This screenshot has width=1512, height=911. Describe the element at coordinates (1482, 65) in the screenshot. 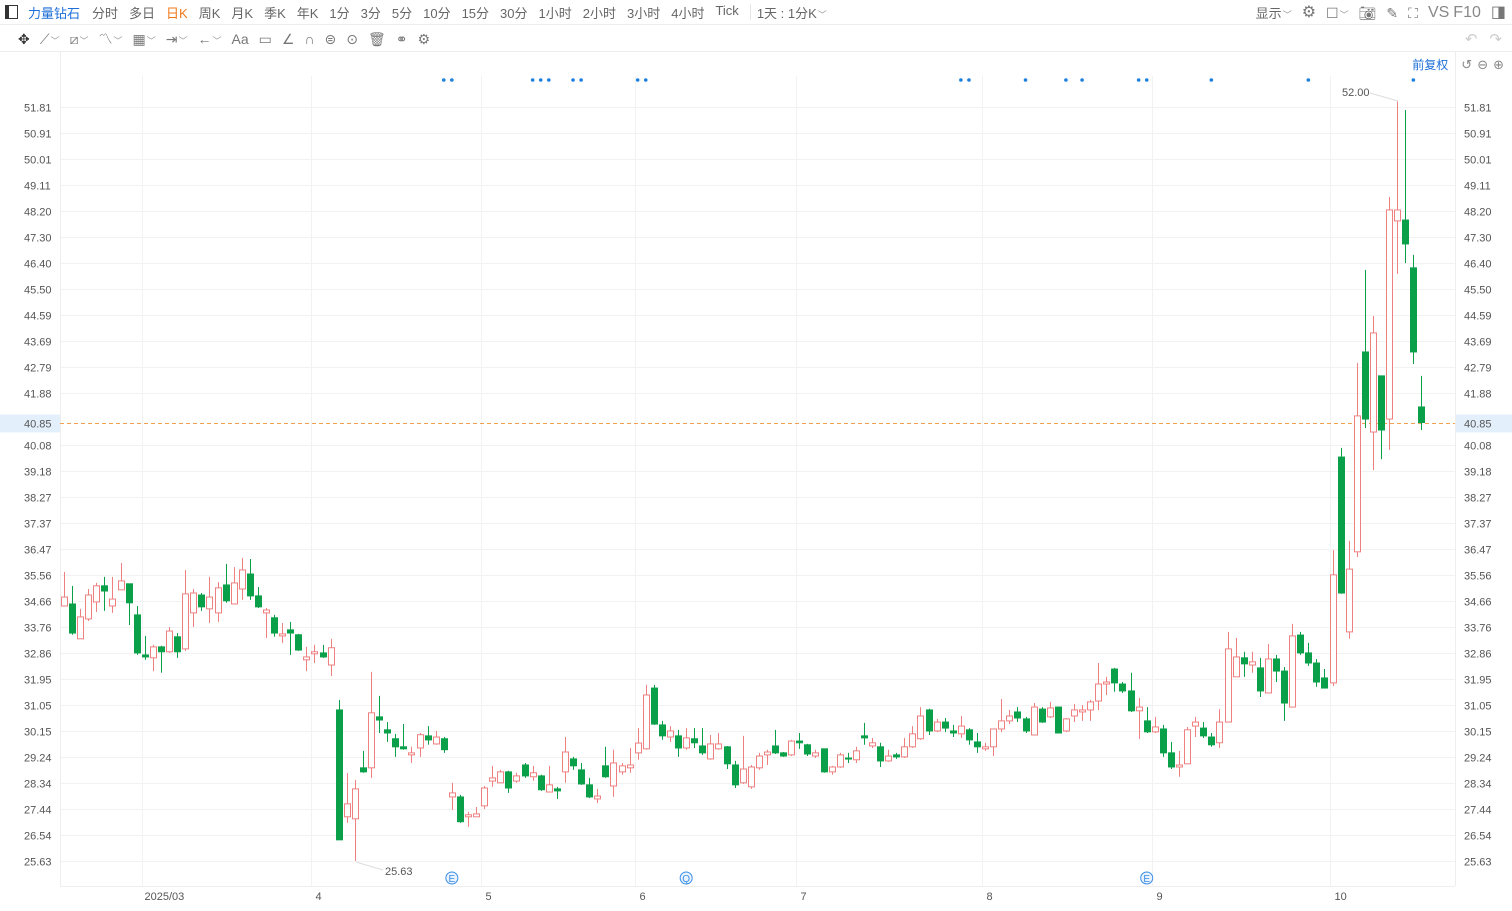

I see `zoom-out-icon: ⊖` at that location.